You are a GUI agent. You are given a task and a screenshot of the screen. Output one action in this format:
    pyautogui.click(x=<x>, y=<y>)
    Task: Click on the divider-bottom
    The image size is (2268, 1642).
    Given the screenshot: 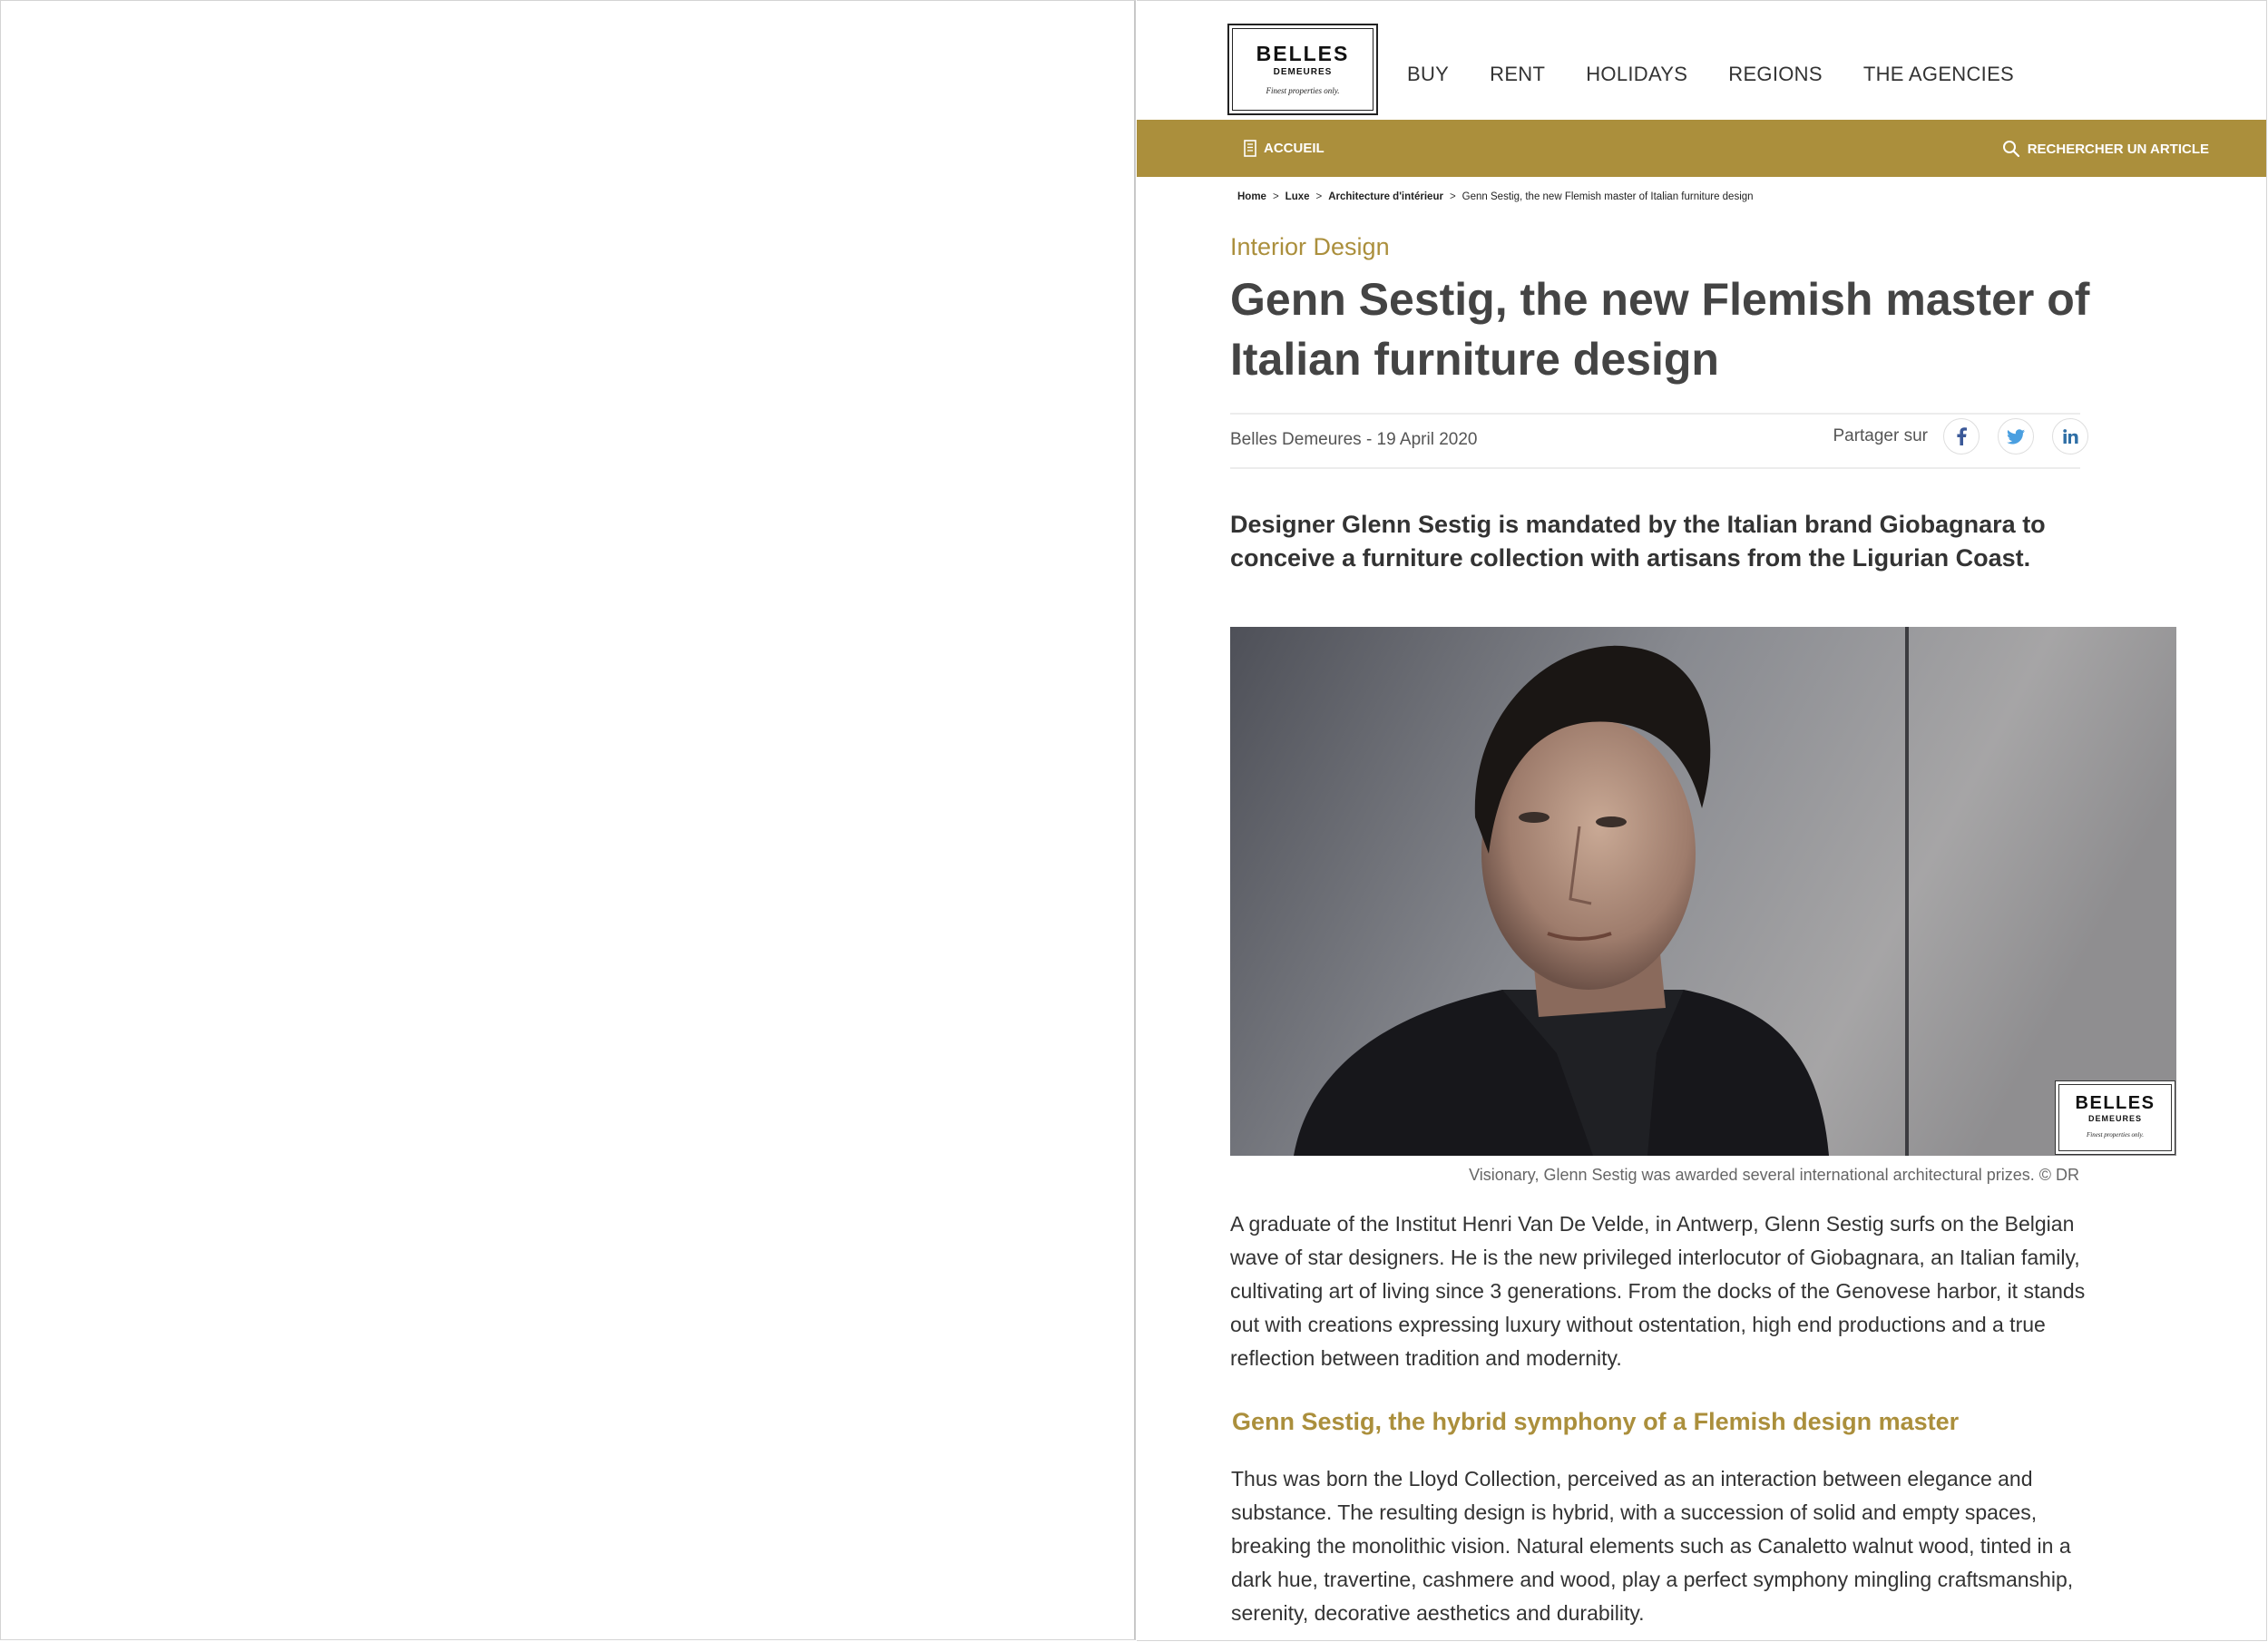 What is the action you would take?
    pyautogui.click(x=1655, y=468)
    